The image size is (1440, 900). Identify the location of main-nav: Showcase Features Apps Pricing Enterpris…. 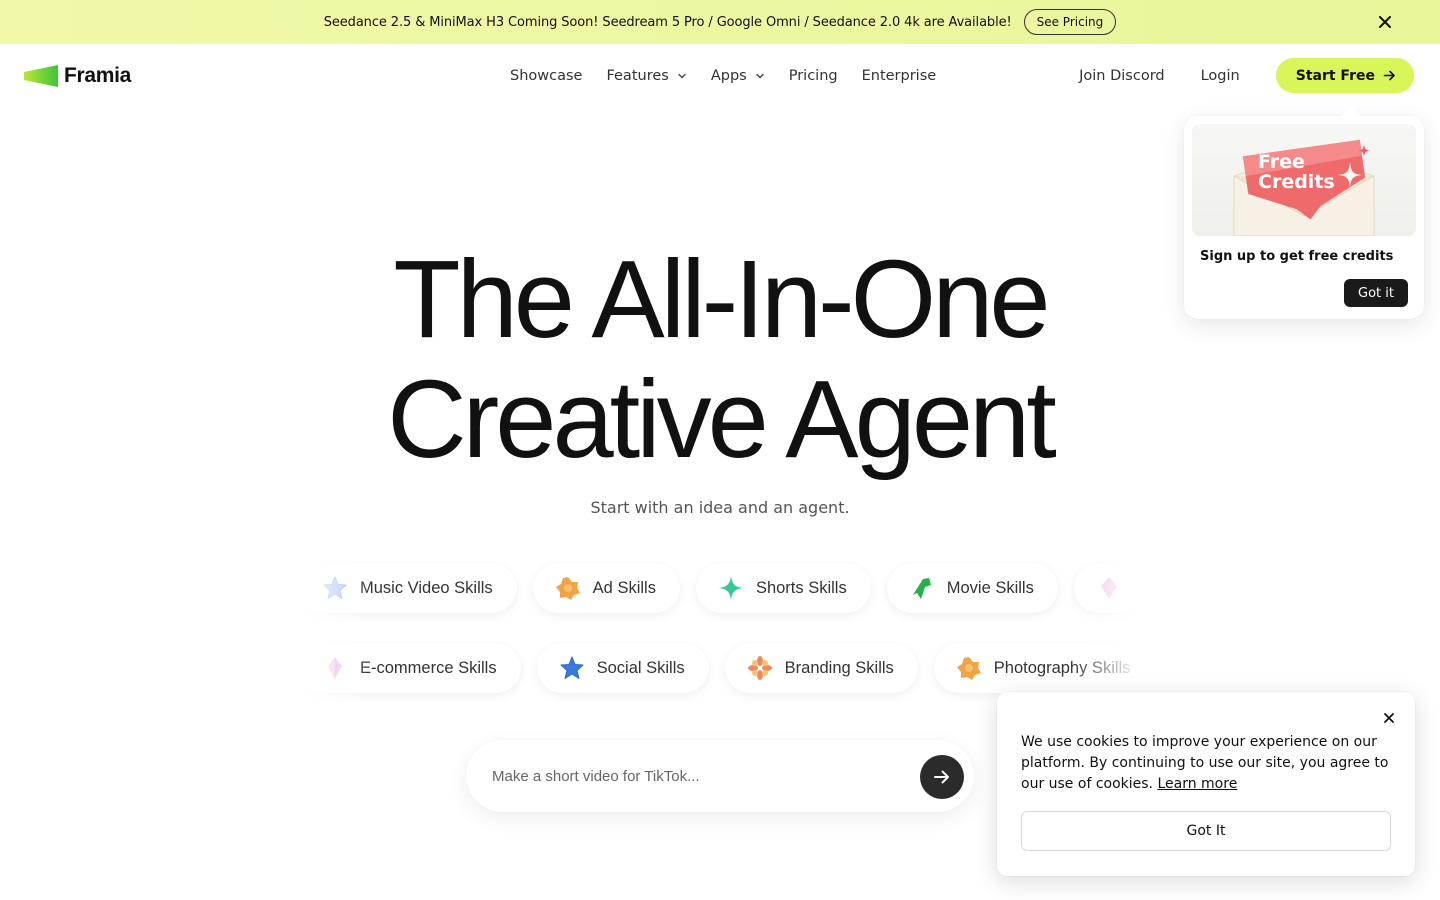
(735, 76).